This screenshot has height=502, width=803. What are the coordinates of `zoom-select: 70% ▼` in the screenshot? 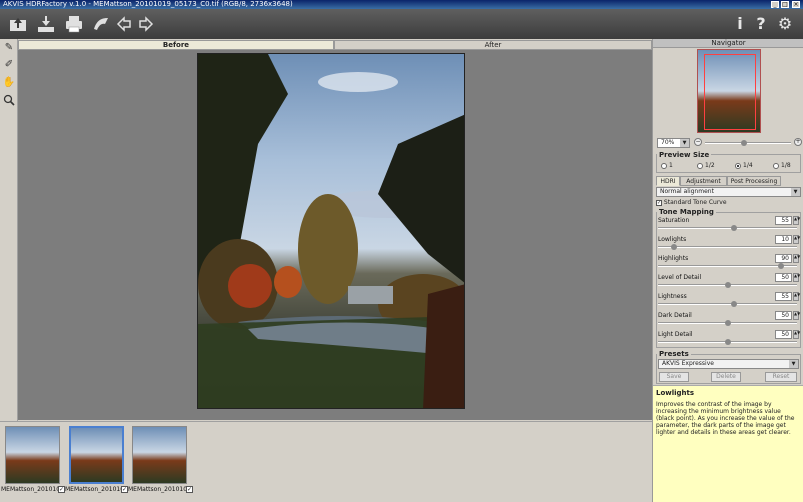 It's located at (673, 143).